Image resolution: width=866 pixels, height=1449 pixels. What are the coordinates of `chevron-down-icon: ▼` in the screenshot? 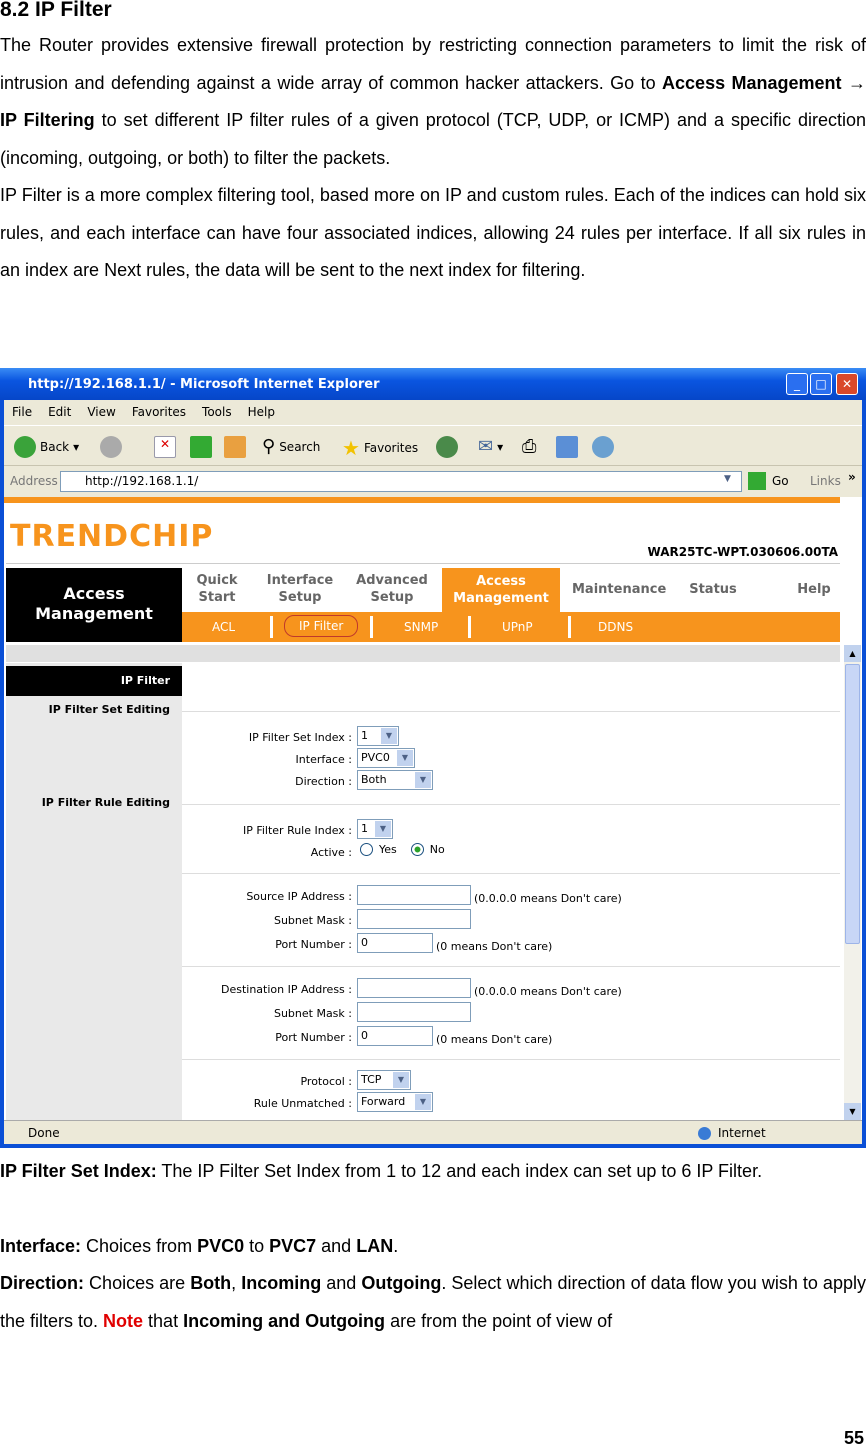 It's located at (423, 1102).